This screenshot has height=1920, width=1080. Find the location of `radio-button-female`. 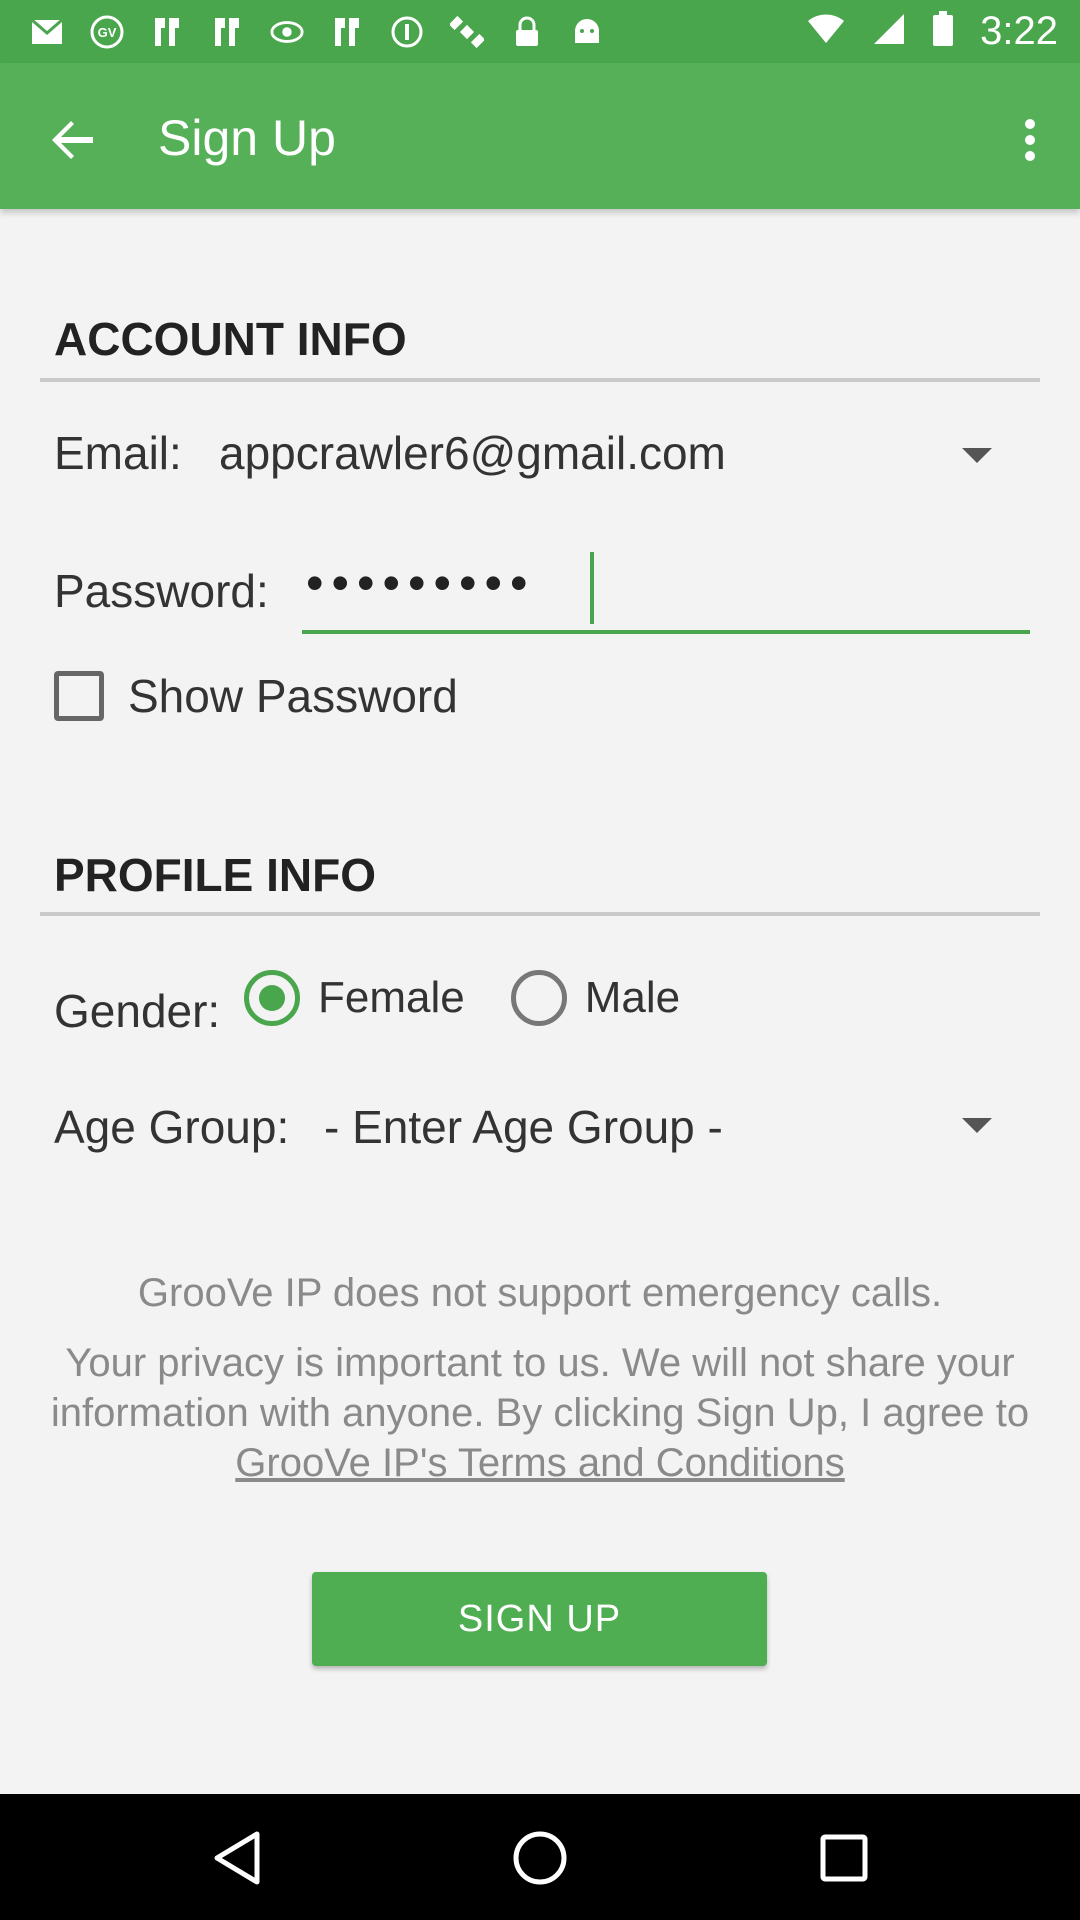

radio-button-female is located at coordinates (272, 998).